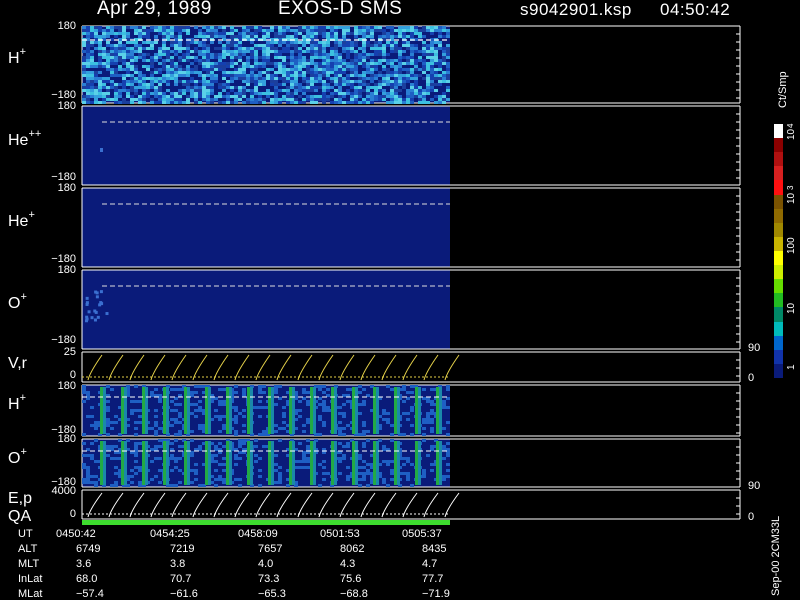  What do you see at coordinates (17, 56) in the screenshot?
I see `panel-label-hplus: H+` at bounding box center [17, 56].